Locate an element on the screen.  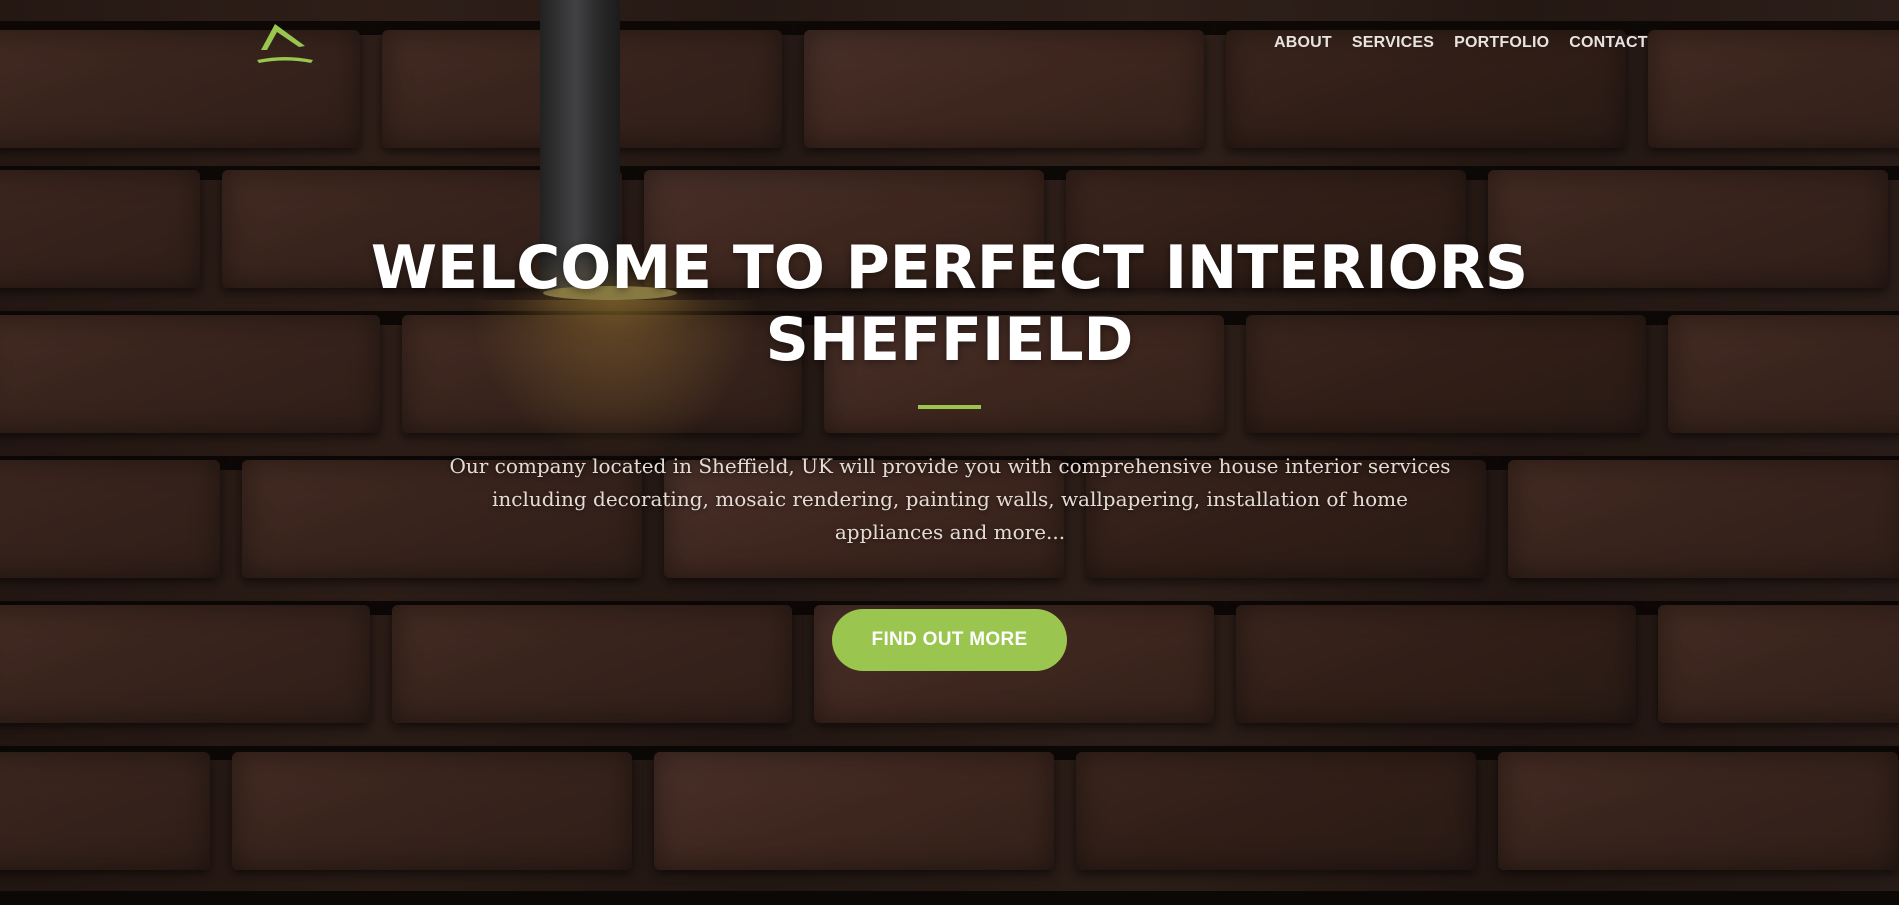
nav-item-contact: CONTACT is located at coordinates (1608, 43).